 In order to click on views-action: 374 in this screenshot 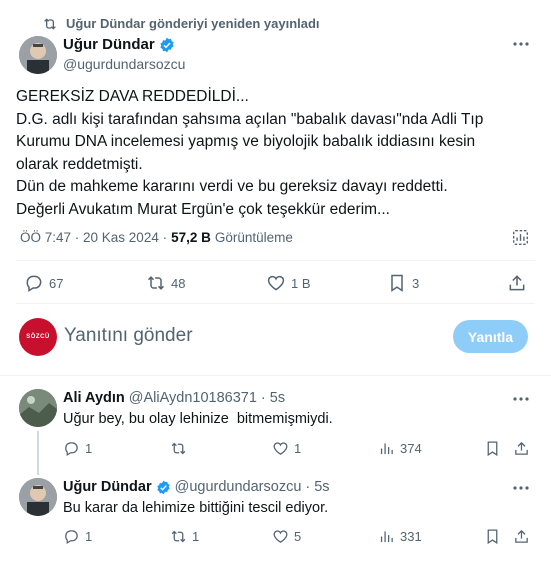, I will do `click(400, 448)`.